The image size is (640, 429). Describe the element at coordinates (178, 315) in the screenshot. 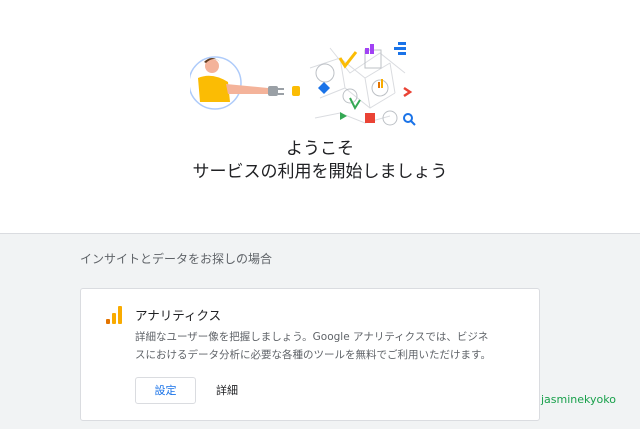

I see `card-title: アナリティクス` at that location.